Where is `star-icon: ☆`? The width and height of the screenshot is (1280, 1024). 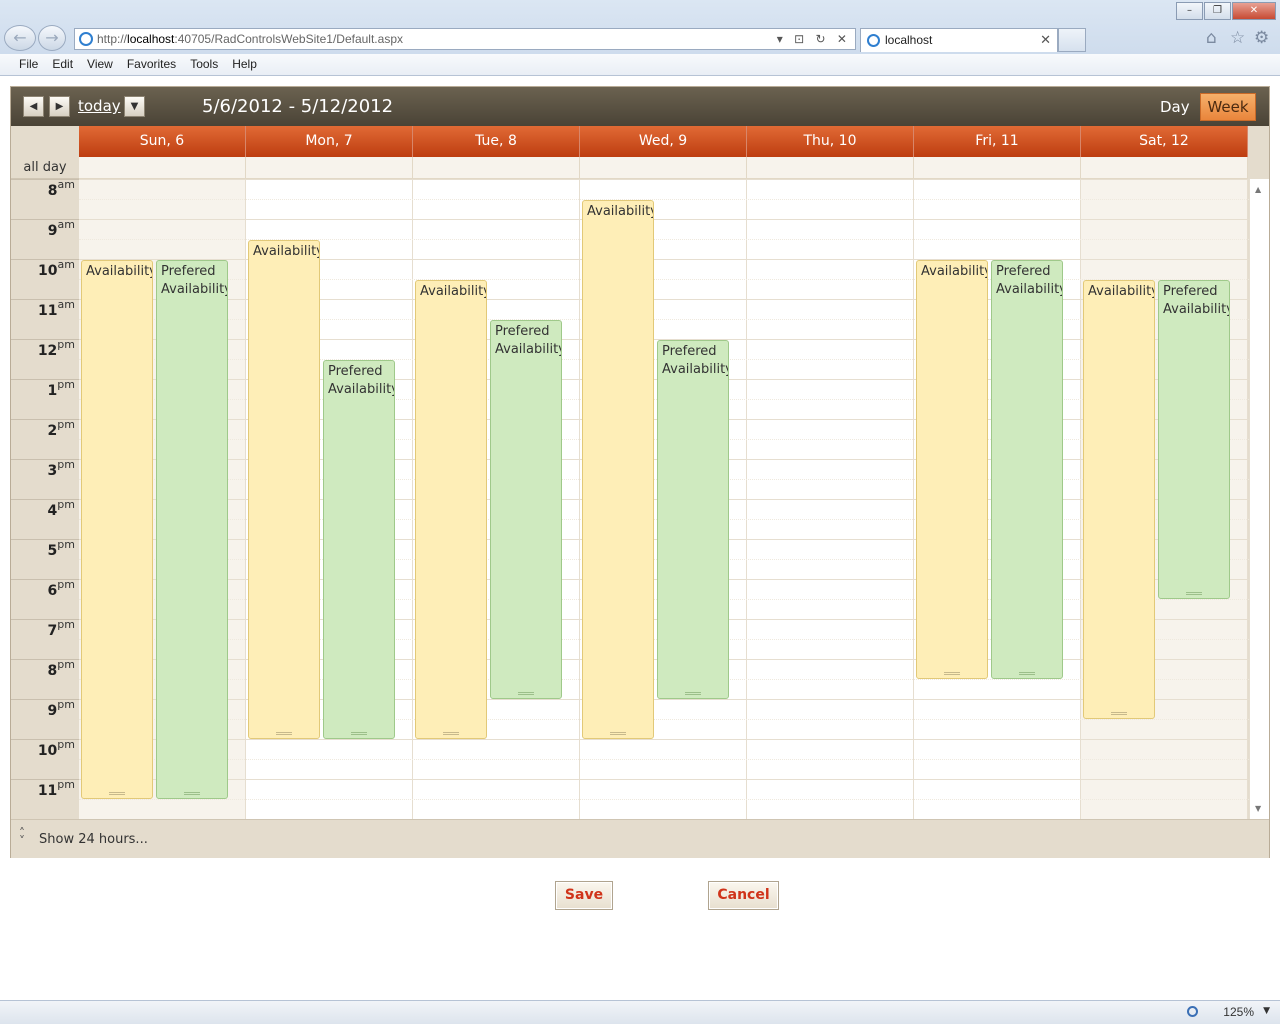
star-icon: ☆ is located at coordinates (1237, 38).